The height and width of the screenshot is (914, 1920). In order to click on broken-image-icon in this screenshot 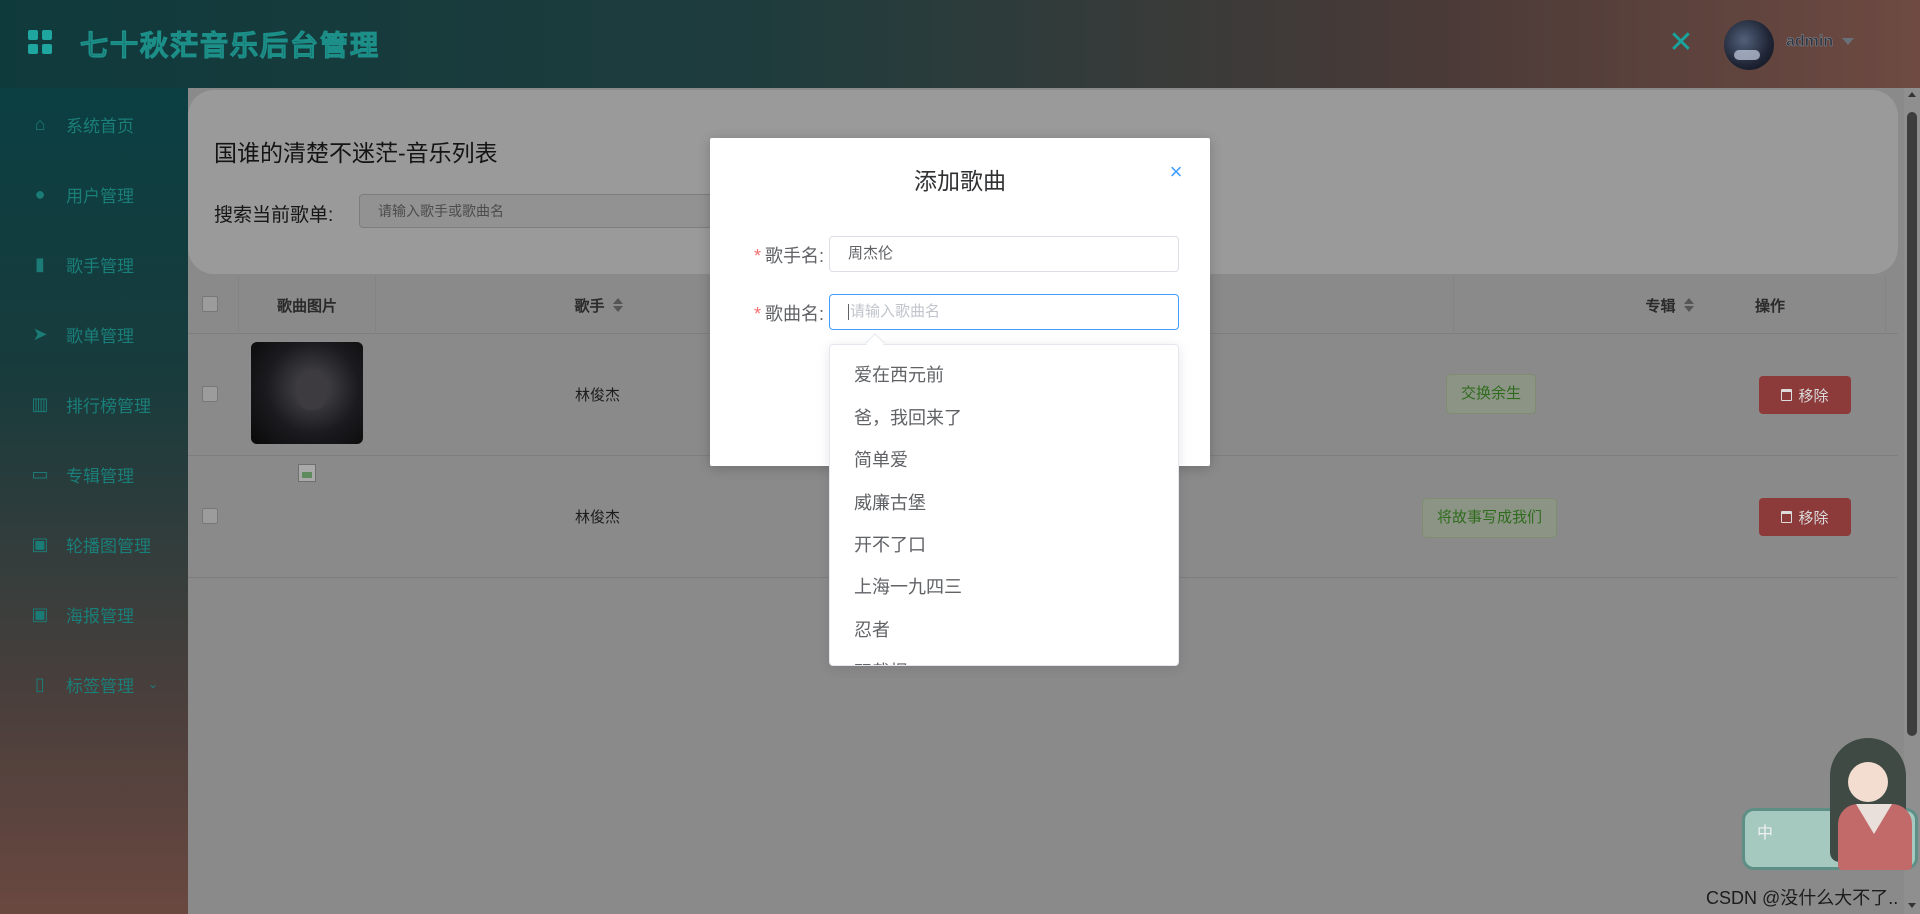, I will do `click(307, 473)`.